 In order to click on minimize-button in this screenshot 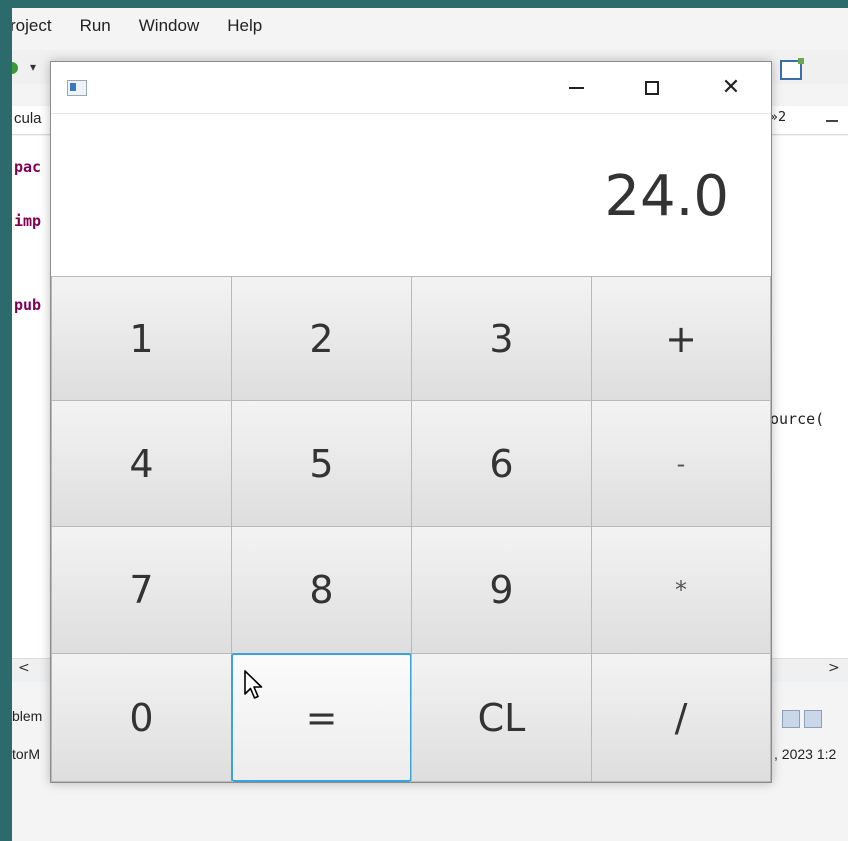, I will do `click(576, 87)`.